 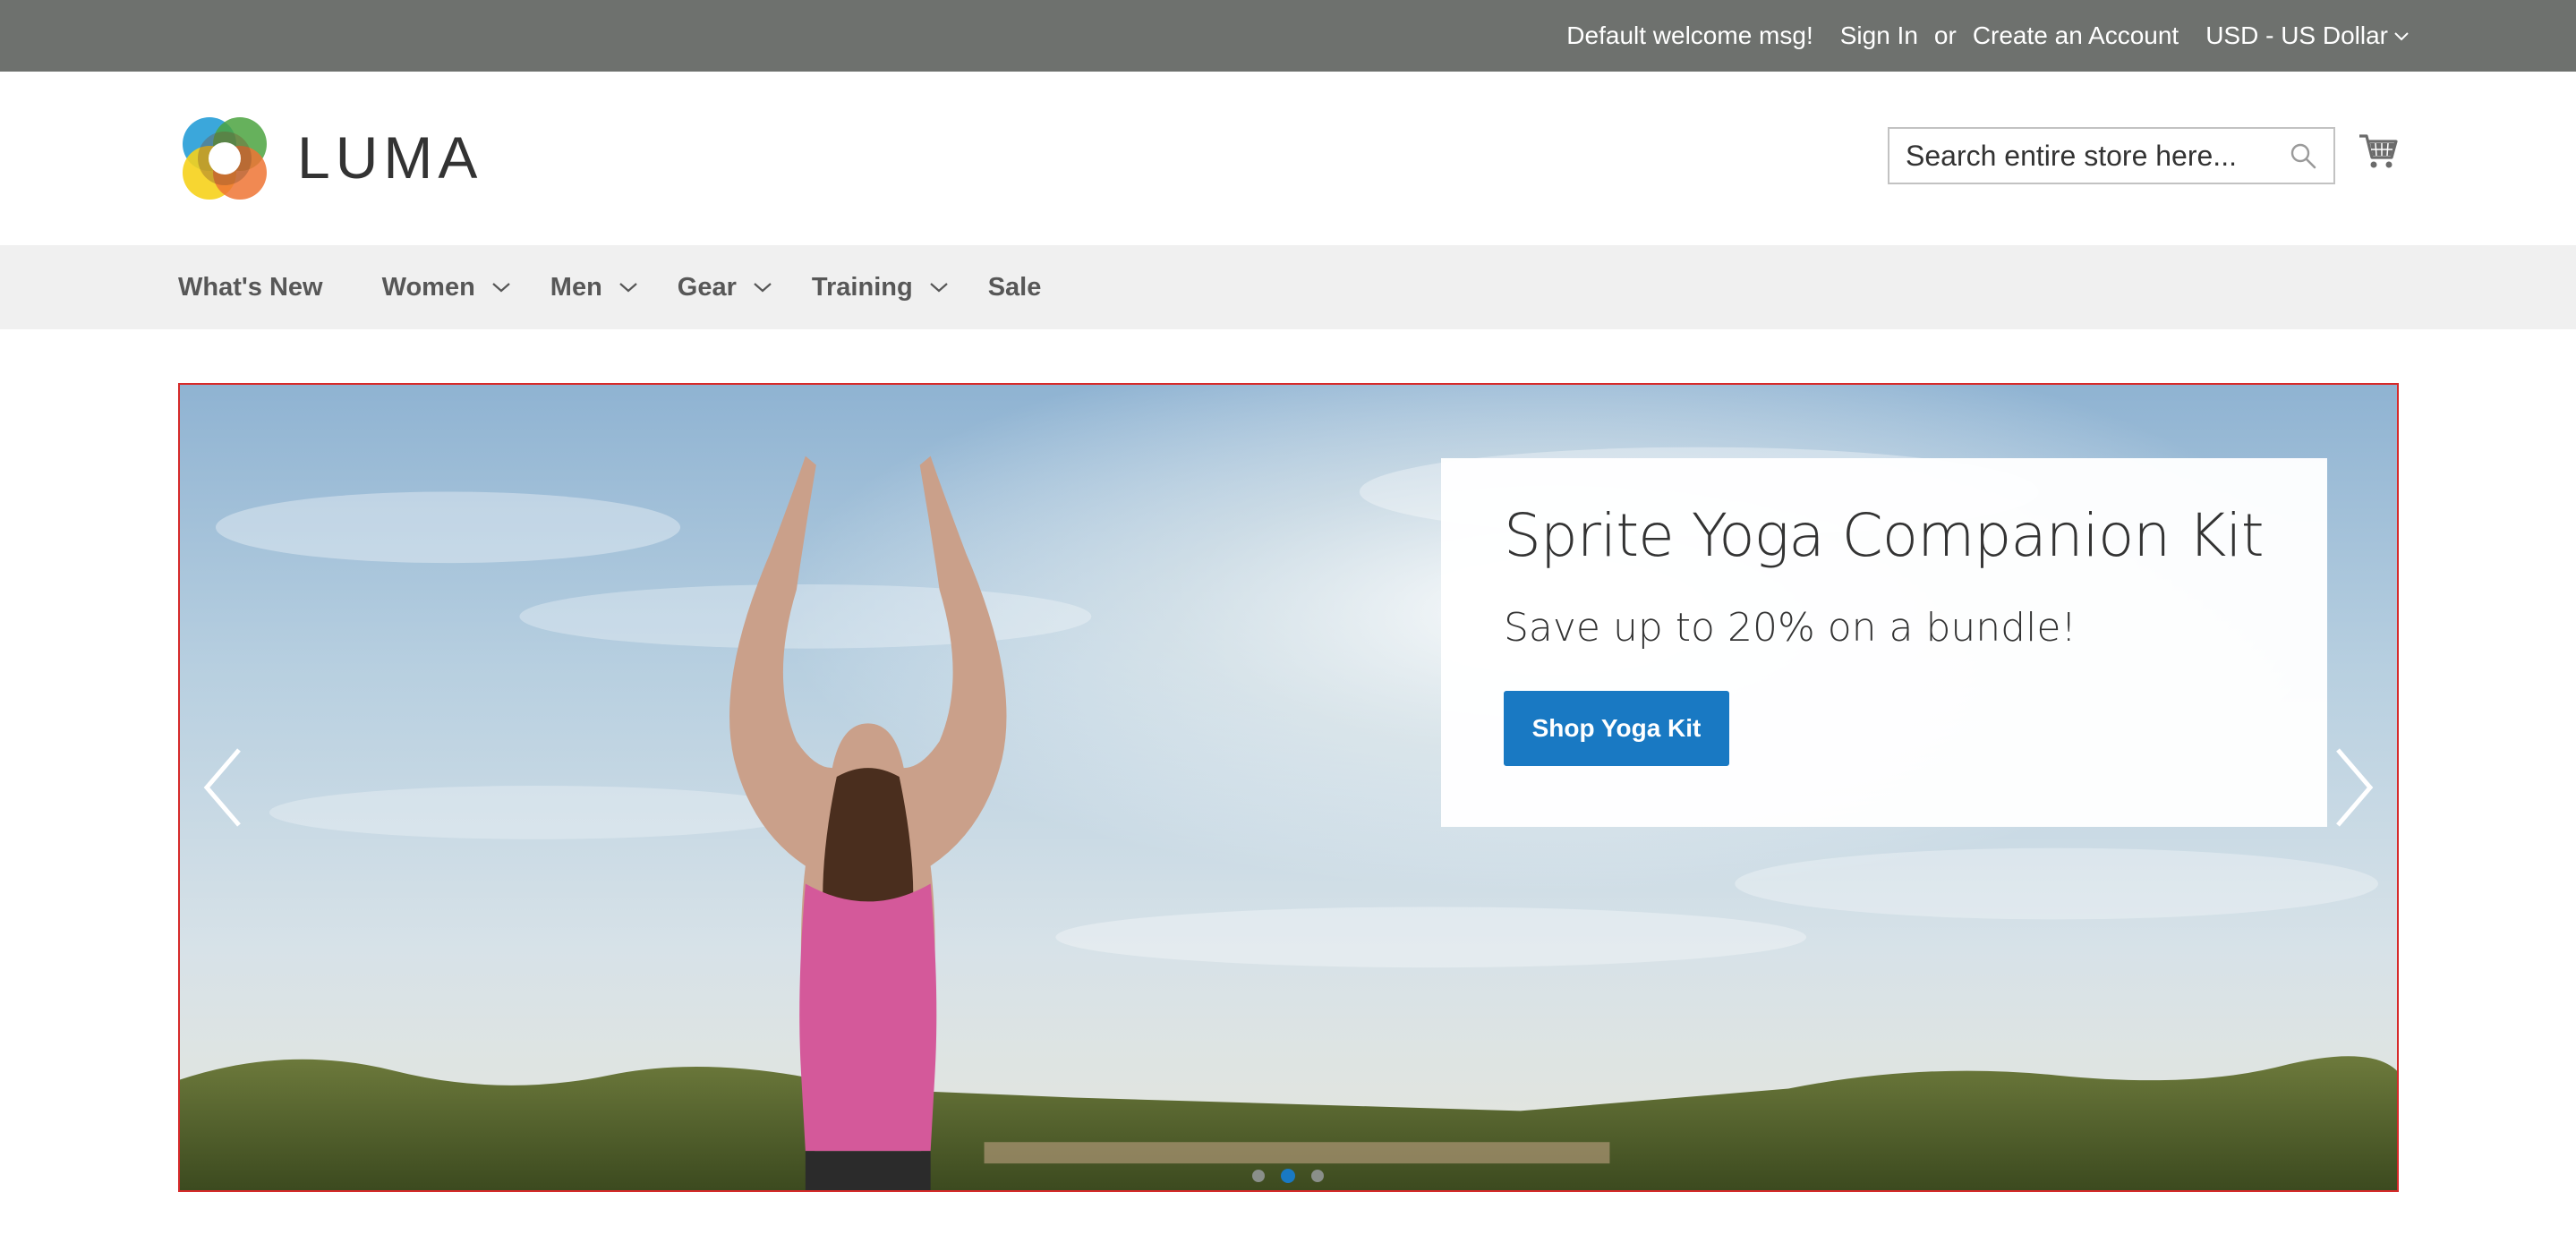 What do you see at coordinates (225, 158) in the screenshot?
I see `luma-logo-icon` at bounding box center [225, 158].